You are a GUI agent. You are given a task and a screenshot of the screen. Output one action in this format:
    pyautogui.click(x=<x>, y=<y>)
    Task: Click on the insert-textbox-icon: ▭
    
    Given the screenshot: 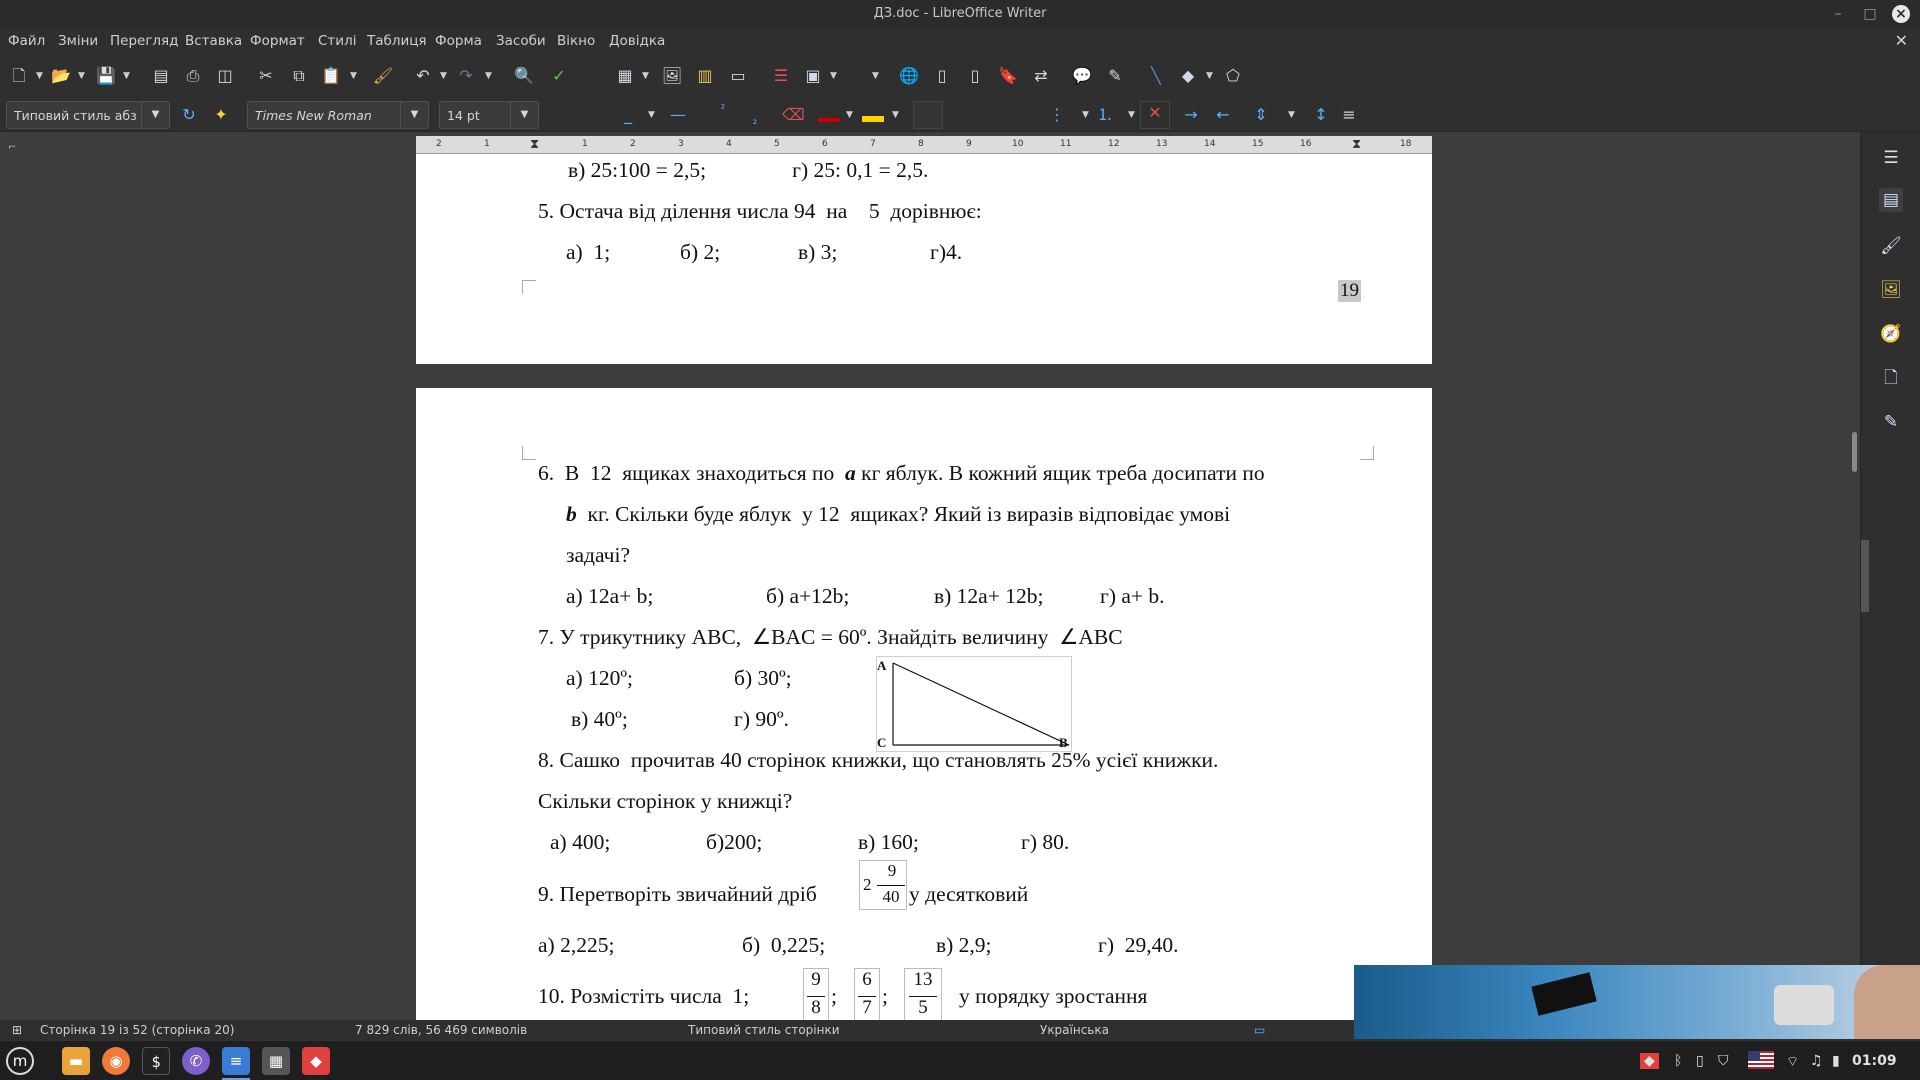 What is the action you would take?
    pyautogui.click(x=738, y=76)
    